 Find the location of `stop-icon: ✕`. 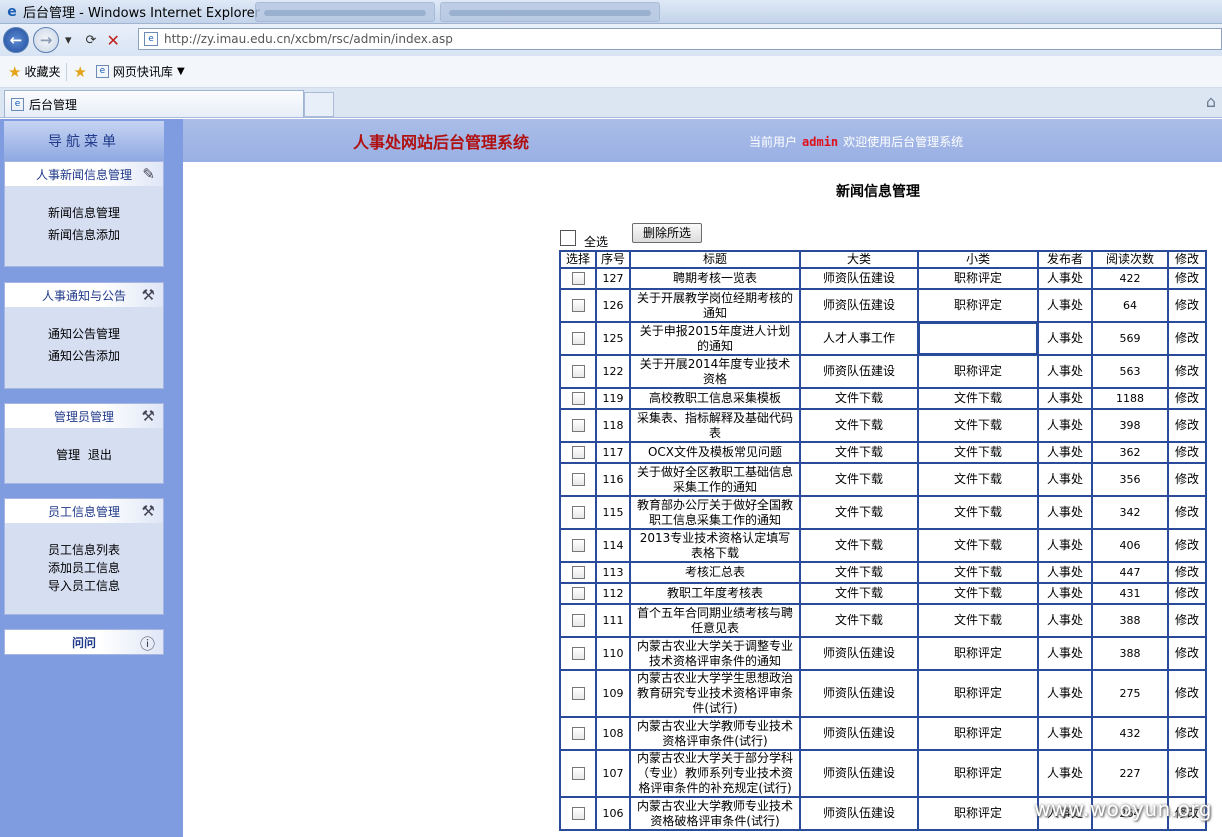

stop-icon: ✕ is located at coordinates (112, 40).